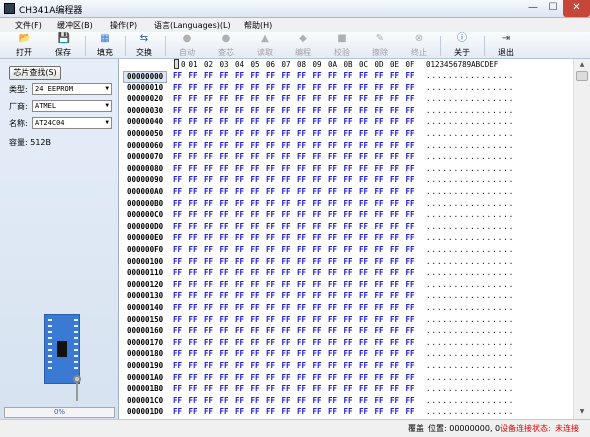 This screenshot has height=437, width=590. I want to click on menu-file: 文件(F), so click(28, 25).